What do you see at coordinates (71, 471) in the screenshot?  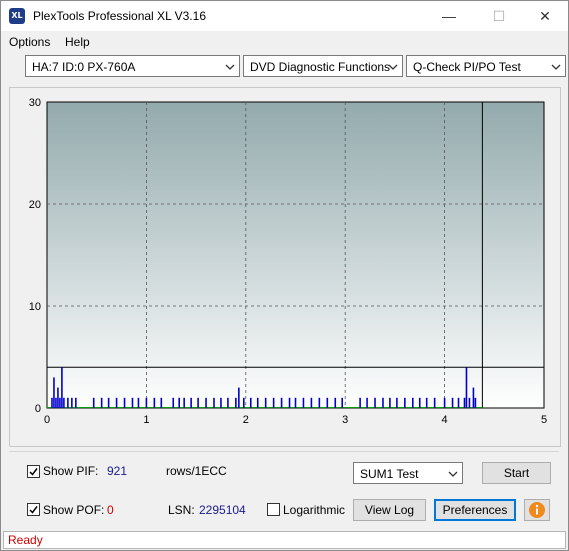 I see `show-pif-label: Show PIF:` at bounding box center [71, 471].